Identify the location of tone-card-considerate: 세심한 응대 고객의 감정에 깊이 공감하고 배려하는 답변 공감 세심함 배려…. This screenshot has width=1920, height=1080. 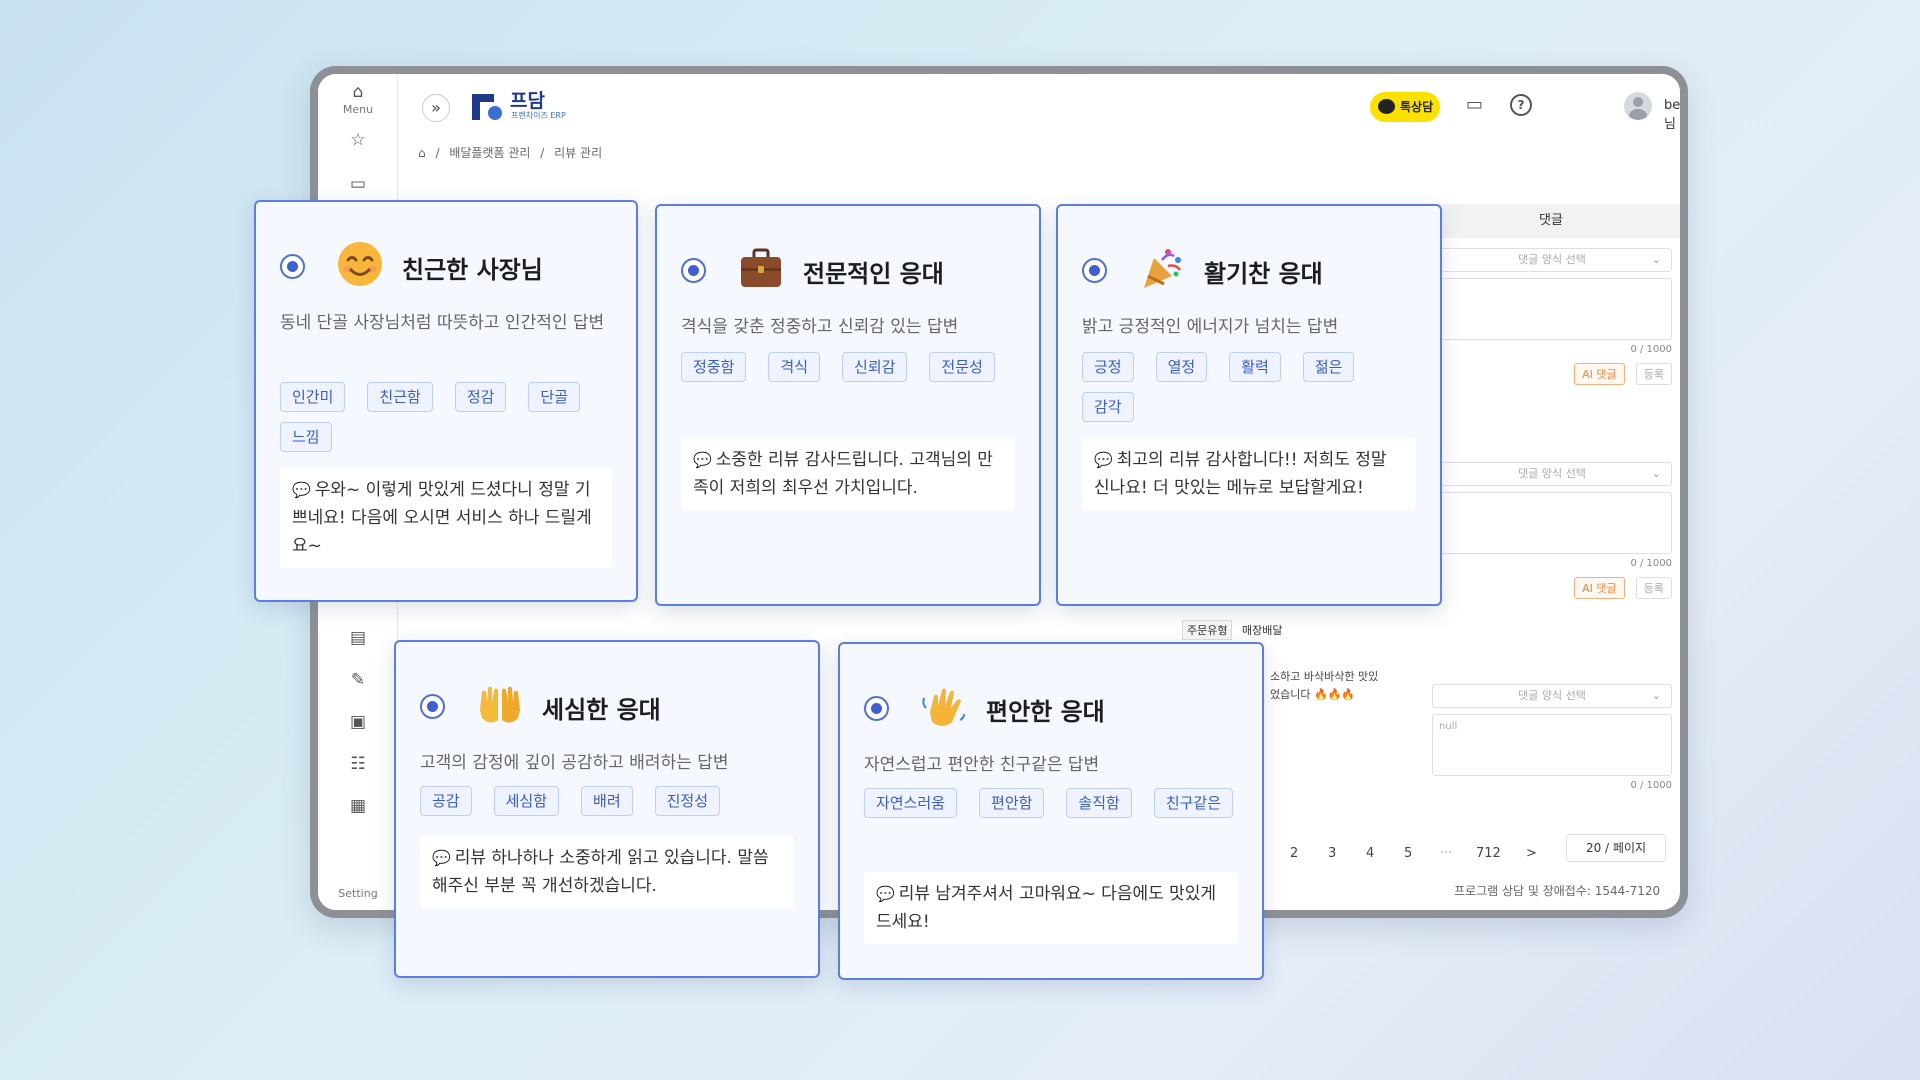
(607, 809).